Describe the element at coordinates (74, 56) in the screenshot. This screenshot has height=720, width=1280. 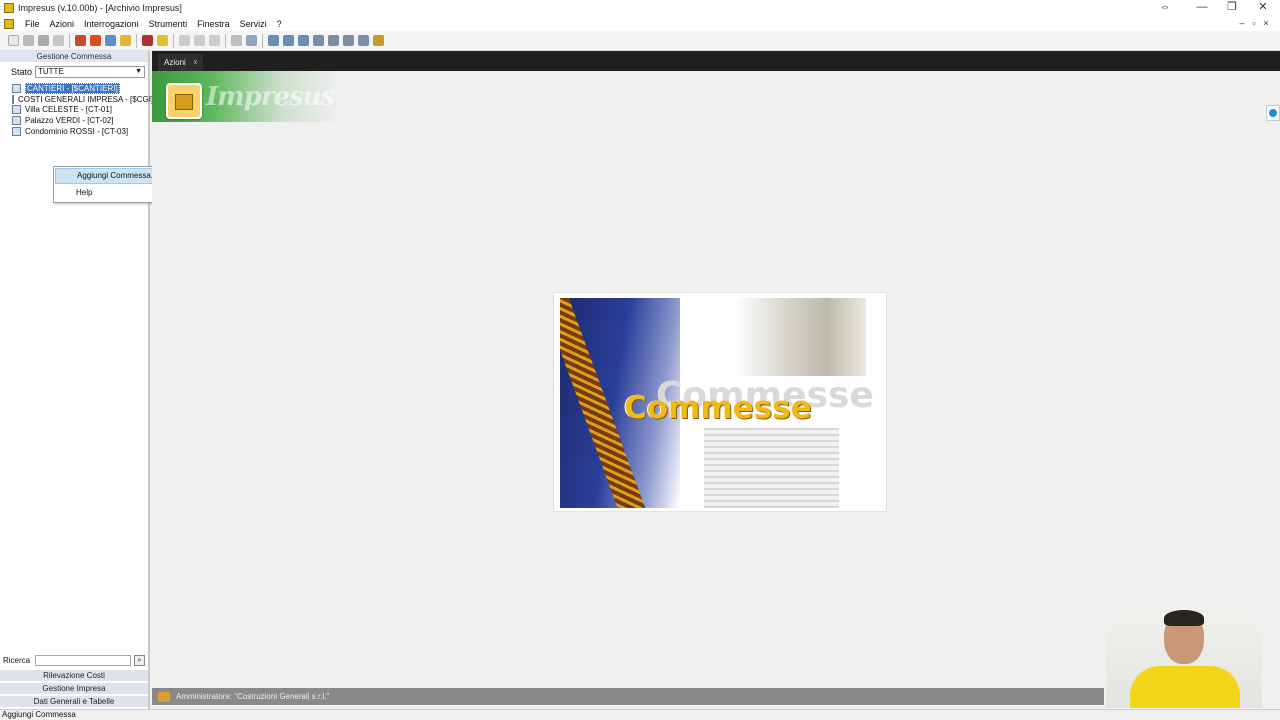
I see `panel-header: Gestione Commessa` at that location.